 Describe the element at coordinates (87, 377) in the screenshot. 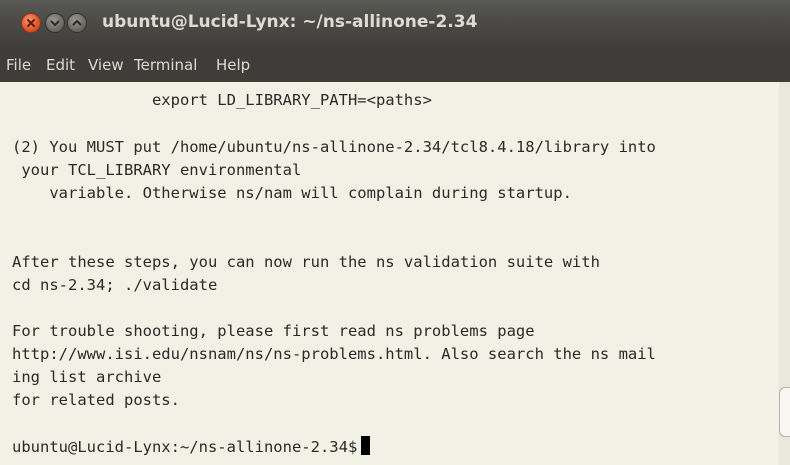

I see `terminal-line: ing list archive` at that location.